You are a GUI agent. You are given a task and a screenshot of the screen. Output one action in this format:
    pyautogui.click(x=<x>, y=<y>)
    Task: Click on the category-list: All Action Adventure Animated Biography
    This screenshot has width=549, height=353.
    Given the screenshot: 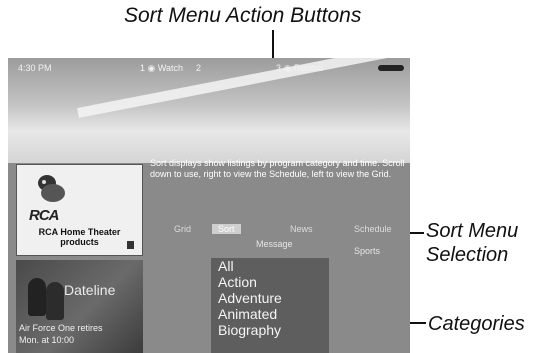 What is the action you would take?
    pyautogui.click(x=270, y=305)
    